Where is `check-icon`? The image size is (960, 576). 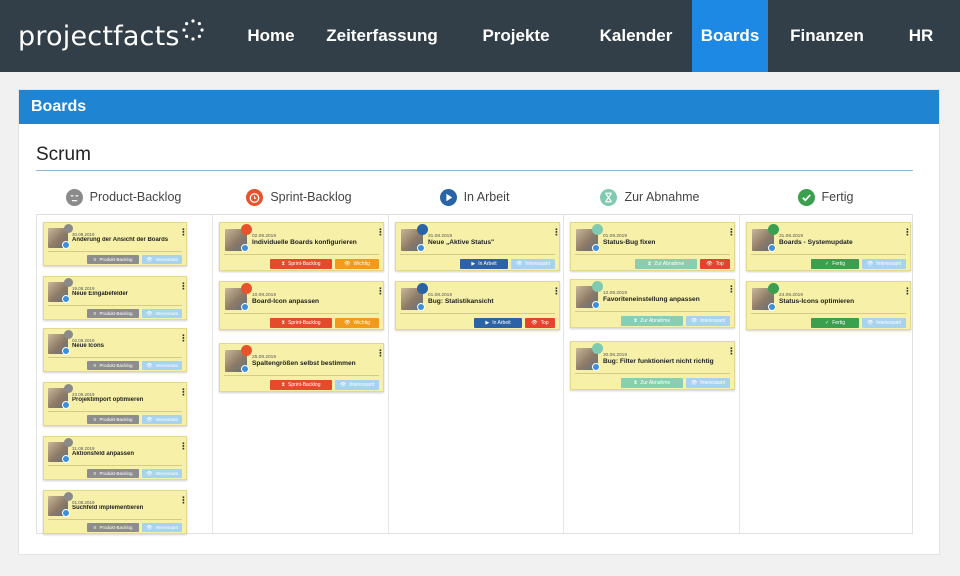
check-icon is located at coordinates (773, 229).